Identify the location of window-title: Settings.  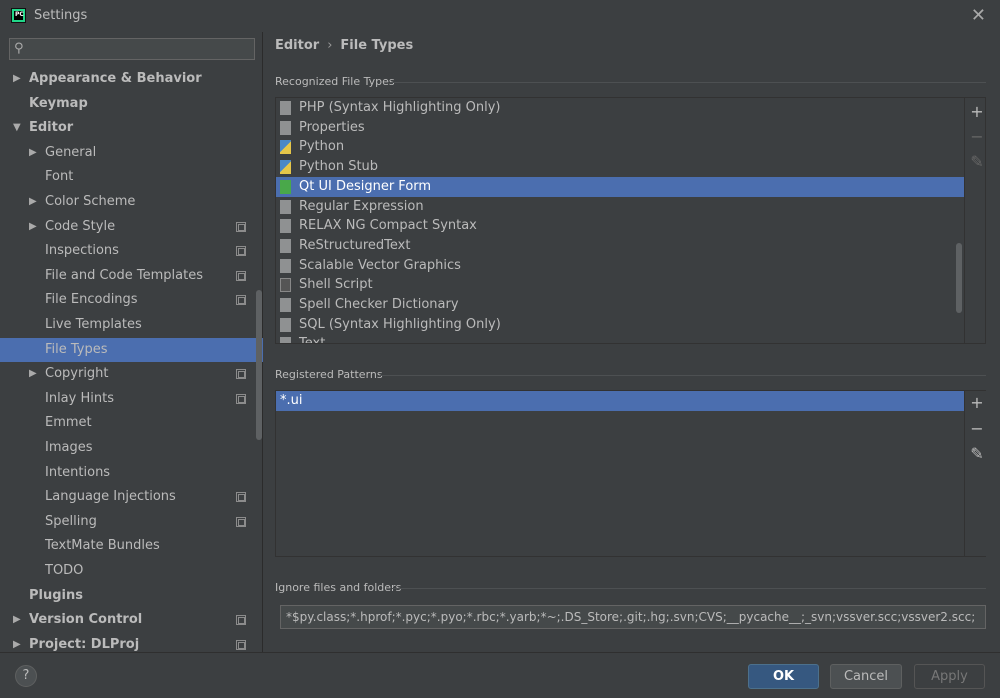
(60, 15).